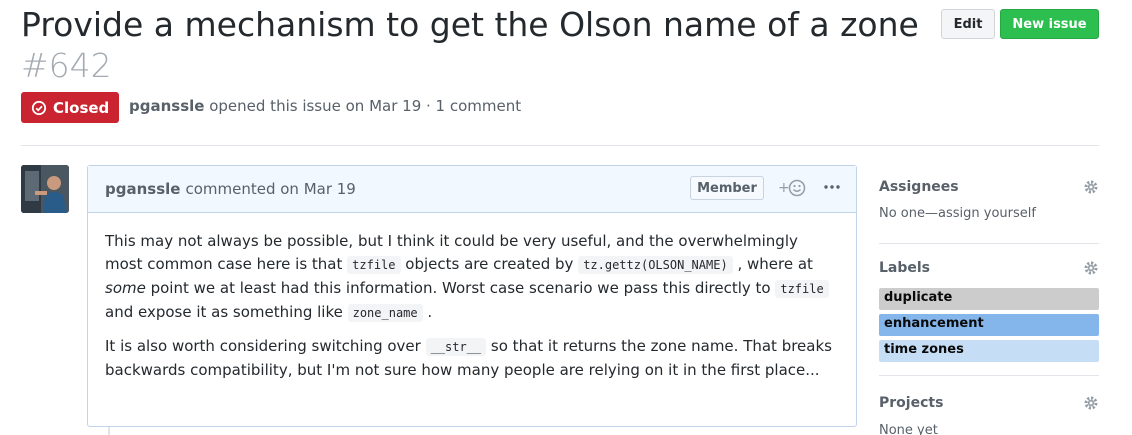  Describe the element at coordinates (427, 312) in the screenshot. I see `comment-text: .` at that location.